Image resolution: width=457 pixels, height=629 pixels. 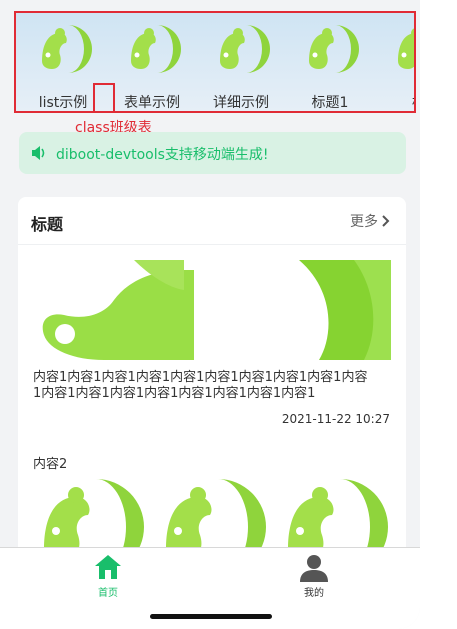 I want to click on tab-mine-label: 我的, so click(x=314, y=593).